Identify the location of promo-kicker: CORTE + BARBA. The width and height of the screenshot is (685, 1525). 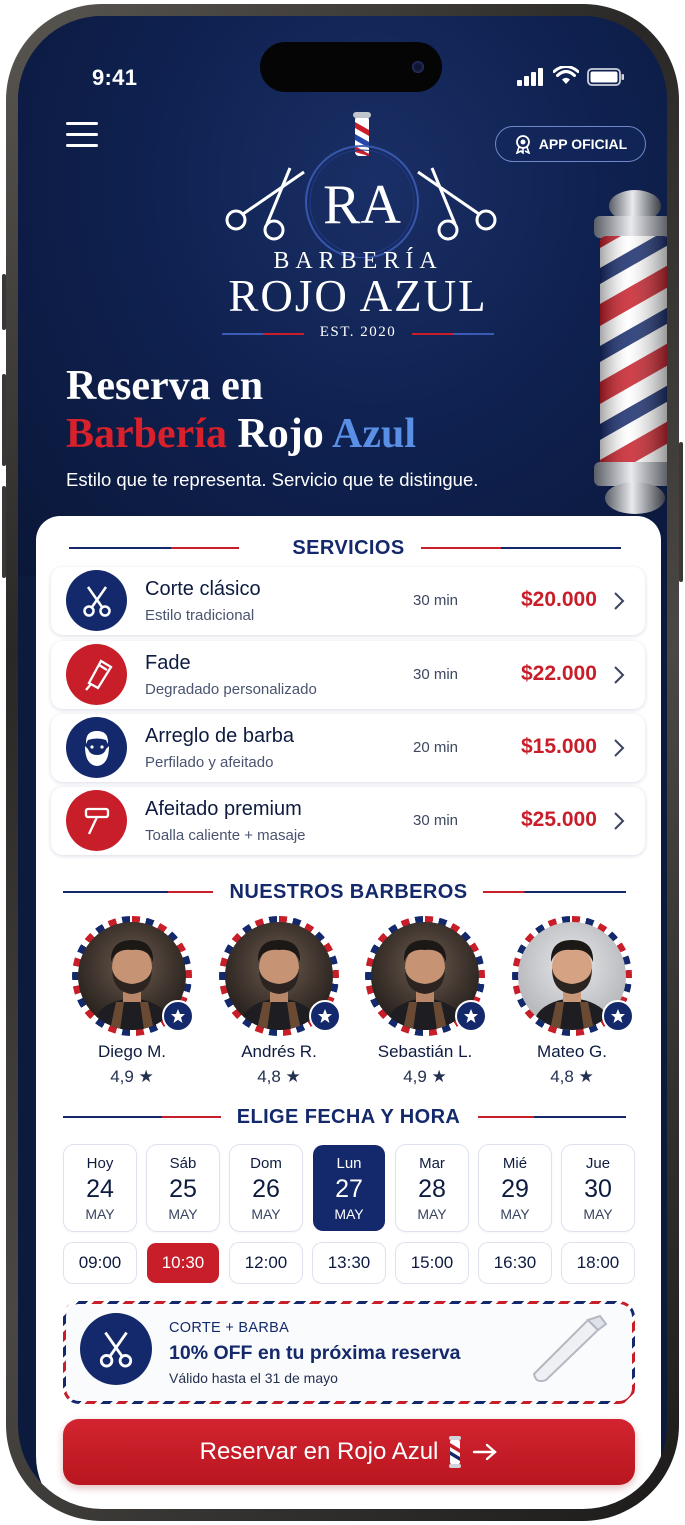
(229, 1328).